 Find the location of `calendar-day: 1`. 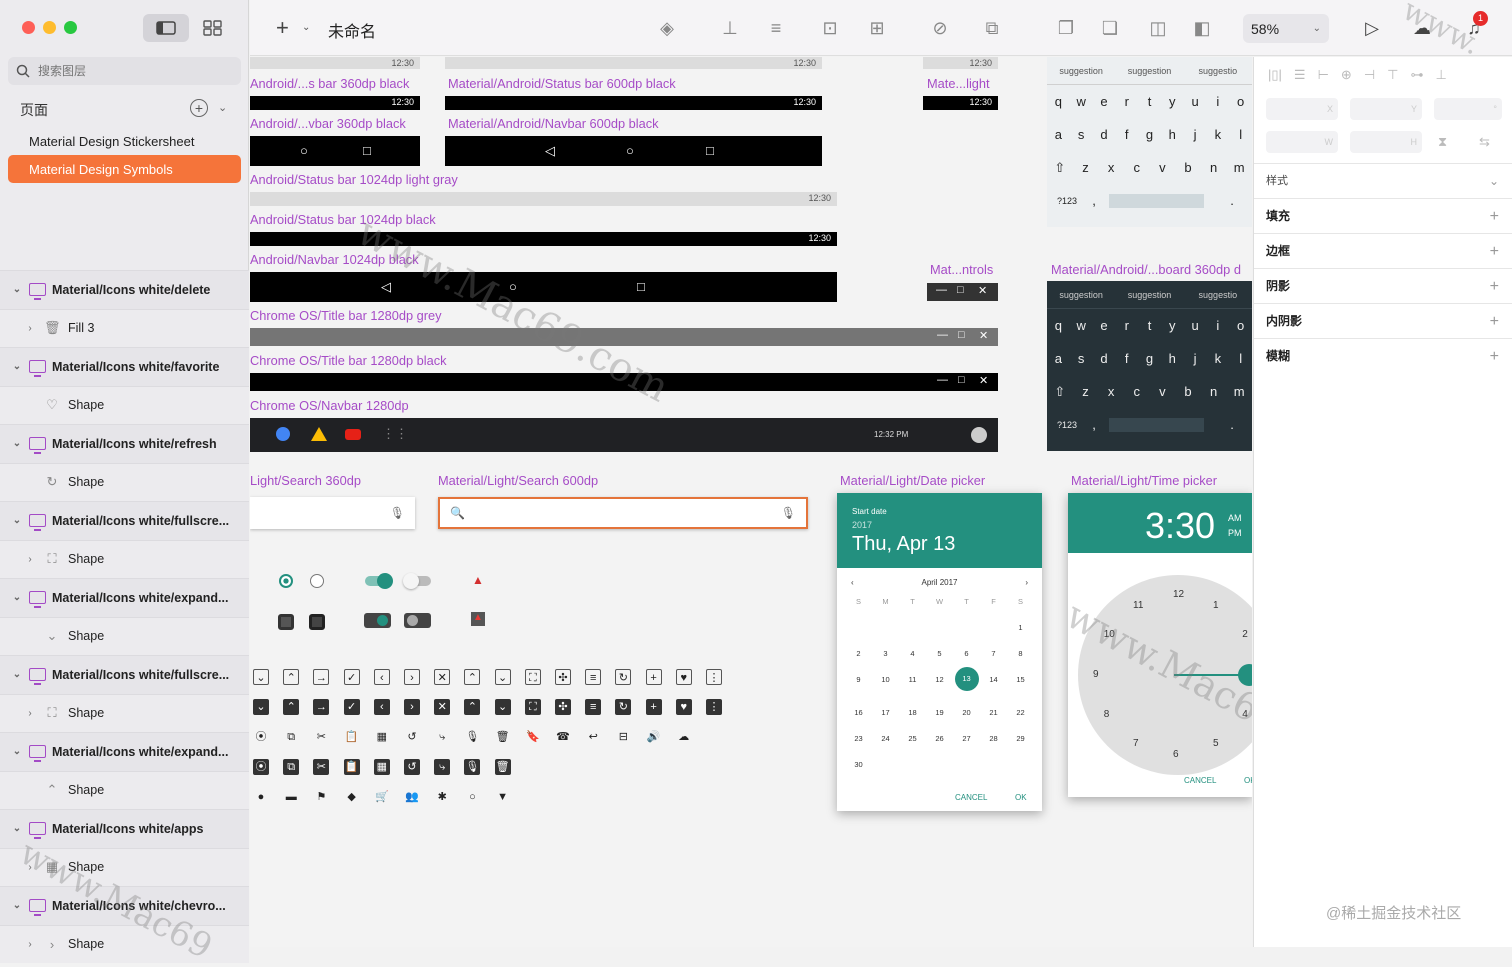

calendar-day: 1 is located at coordinates (1020, 627).